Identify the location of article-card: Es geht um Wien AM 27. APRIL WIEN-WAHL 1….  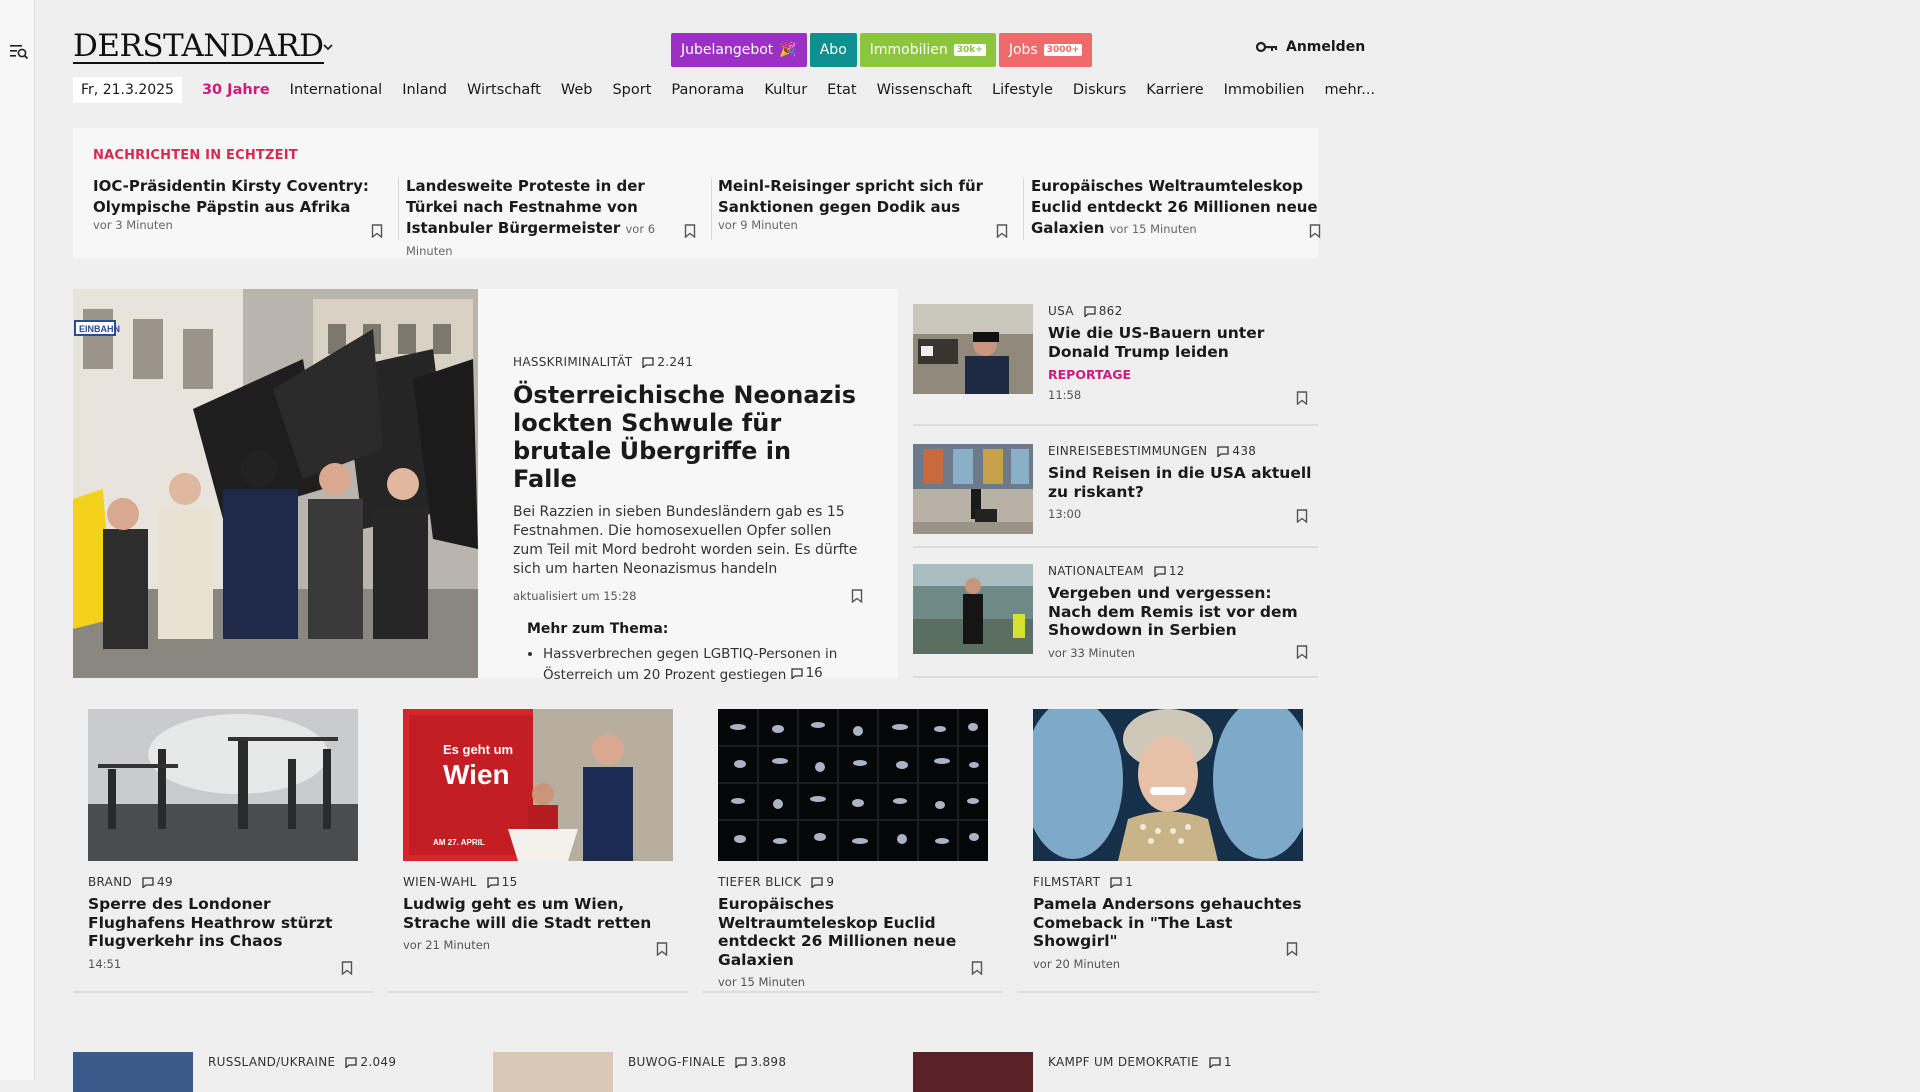
(538, 851).